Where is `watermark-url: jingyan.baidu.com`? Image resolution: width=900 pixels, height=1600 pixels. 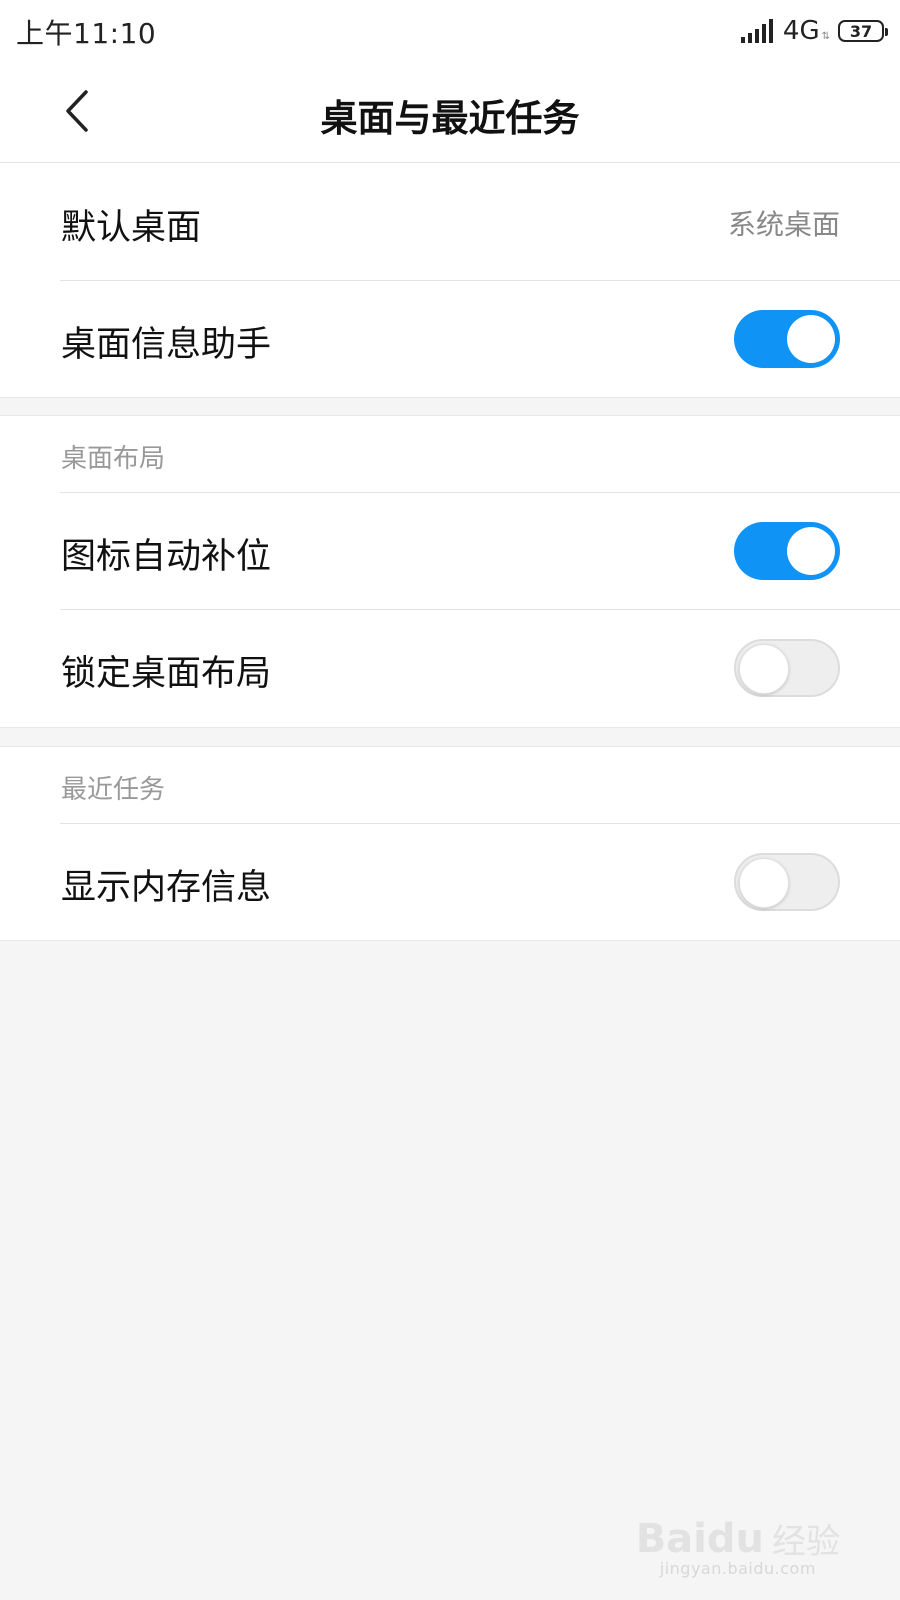
watermark-url: jingyan.baidu.com is located at coordinates (737, 1568).